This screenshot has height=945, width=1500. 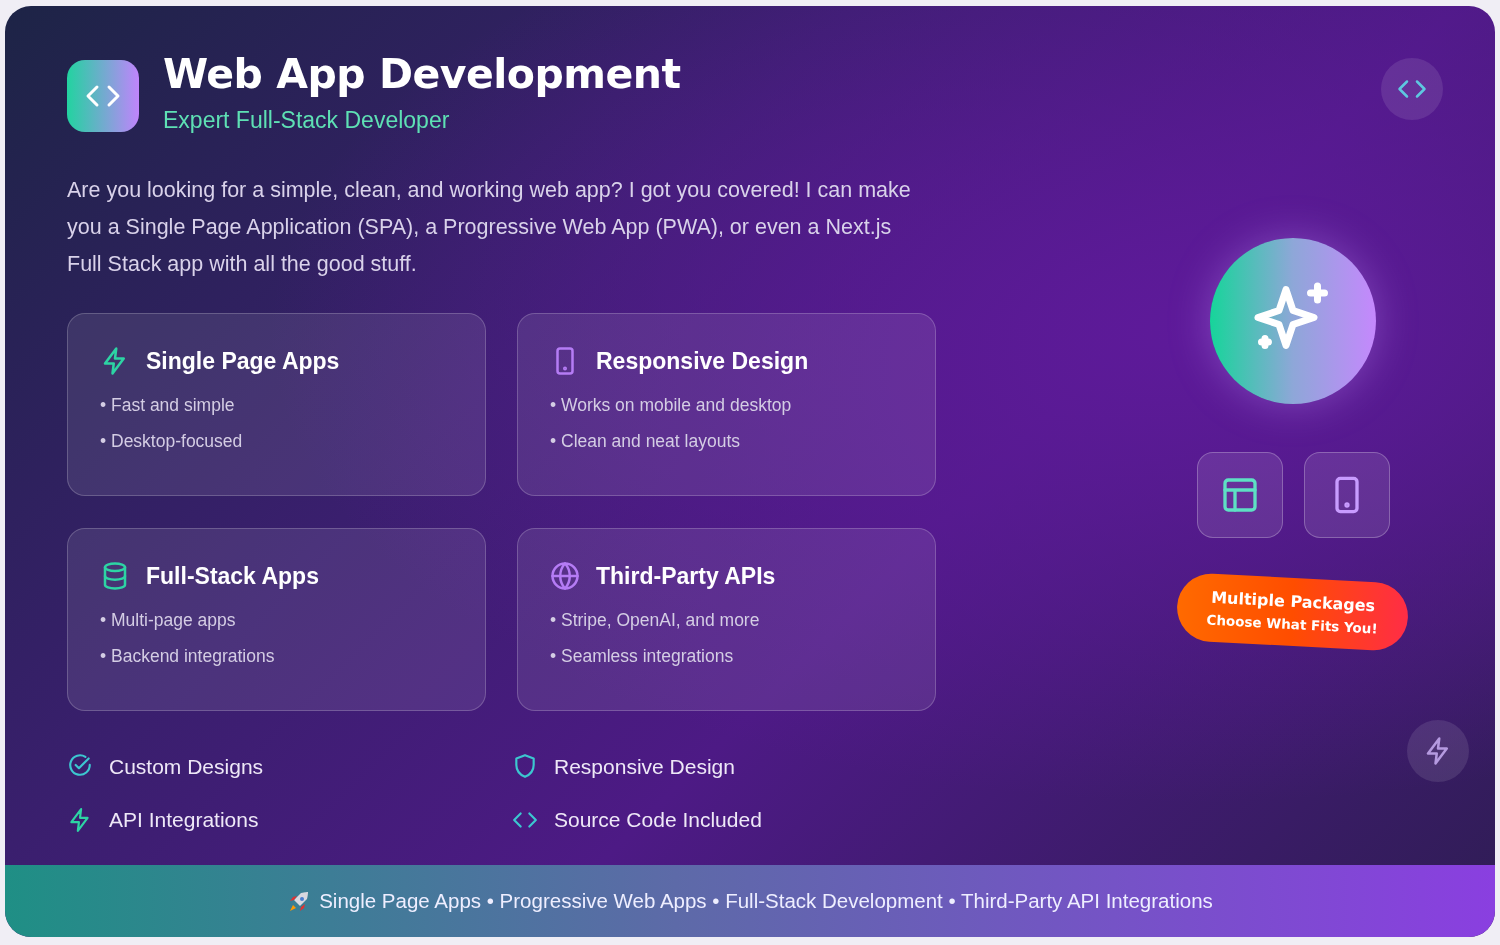 What do you see at coordinates (422, 74) in the screenshot?
I see `page-title: Web App Development` at bounding box center [422, 74].